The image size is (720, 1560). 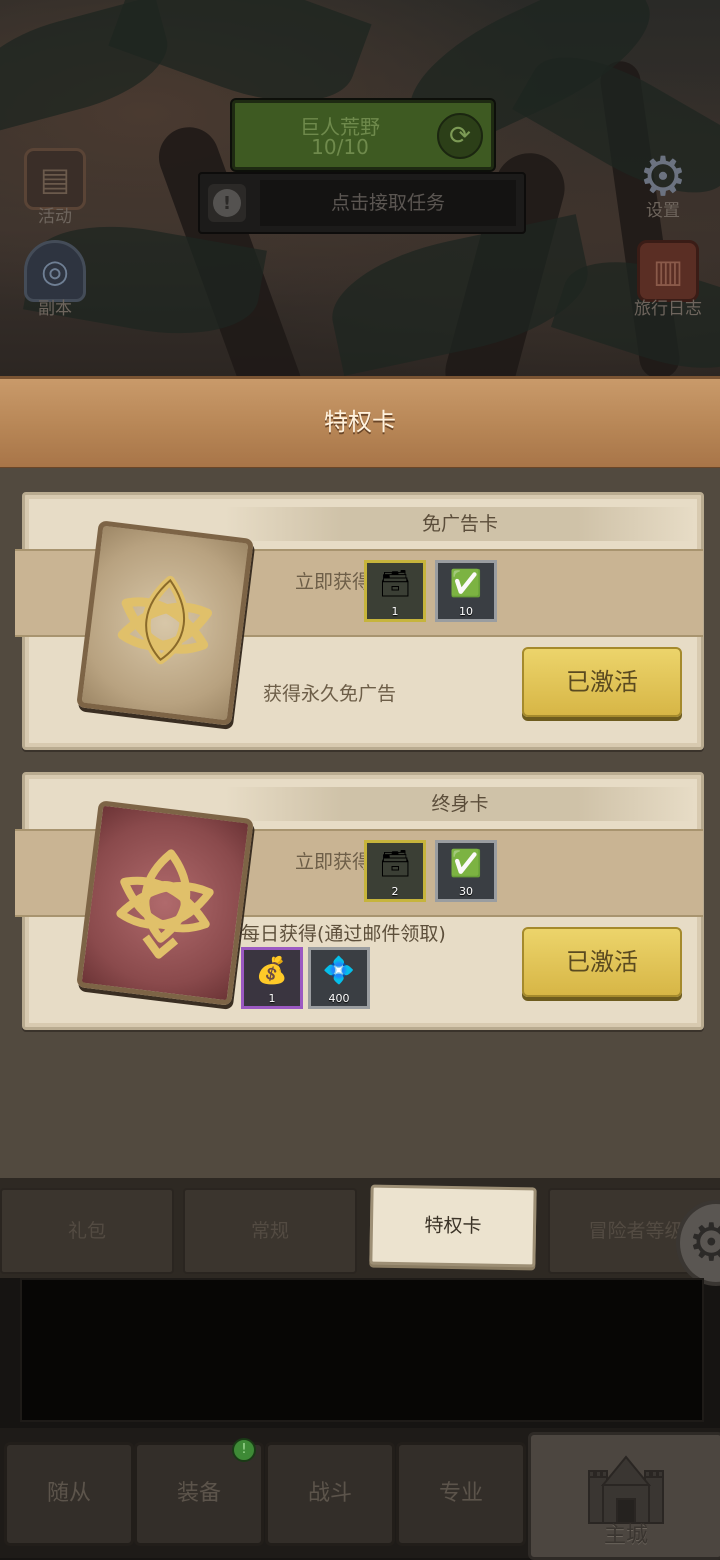 What do you see at coordinates (87, 1231) in the screenshot?
I see `tab-gift-pack: 礼包` at bounding box center [87, 1231].